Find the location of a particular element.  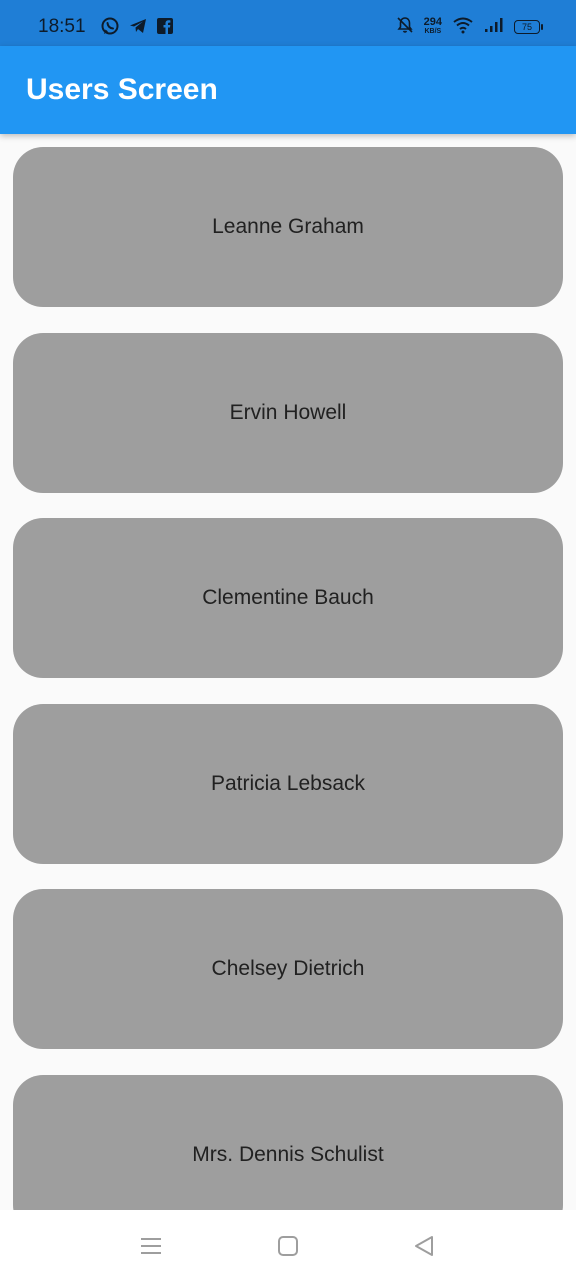

user-card: Patricia Lebsack is located at coordinates (288, 784).